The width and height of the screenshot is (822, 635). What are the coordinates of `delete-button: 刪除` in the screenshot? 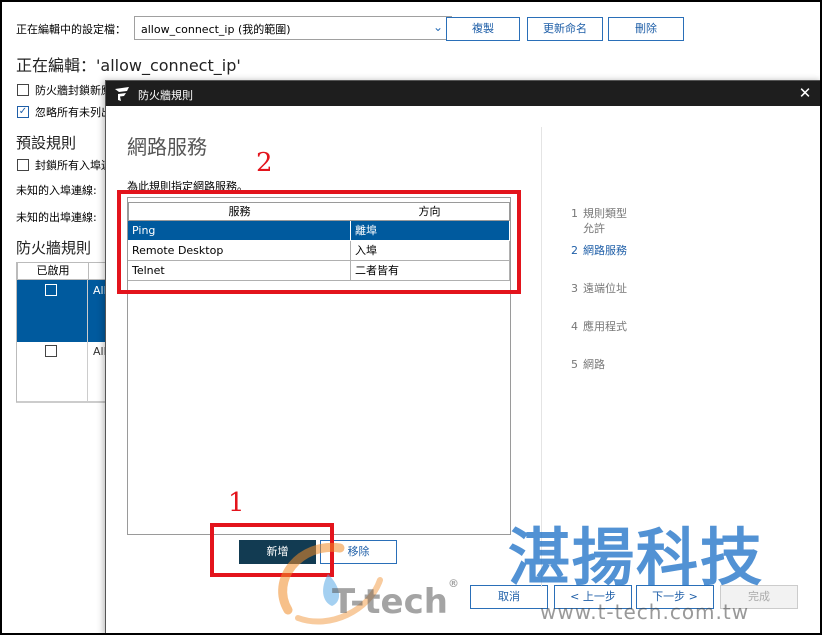 It's located at (646, 29).